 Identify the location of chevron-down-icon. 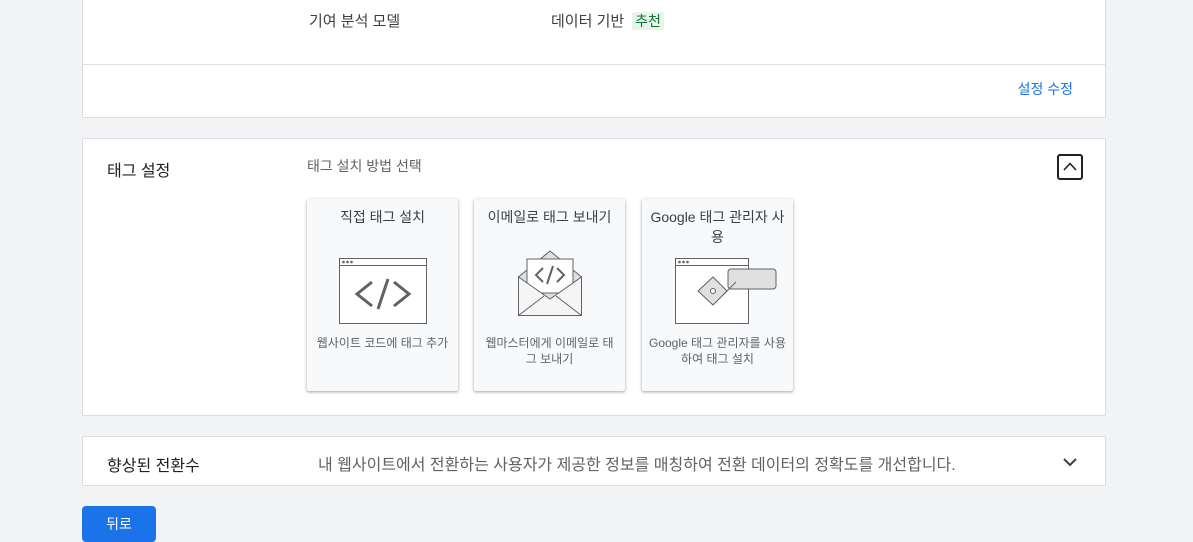
(1070, 462).